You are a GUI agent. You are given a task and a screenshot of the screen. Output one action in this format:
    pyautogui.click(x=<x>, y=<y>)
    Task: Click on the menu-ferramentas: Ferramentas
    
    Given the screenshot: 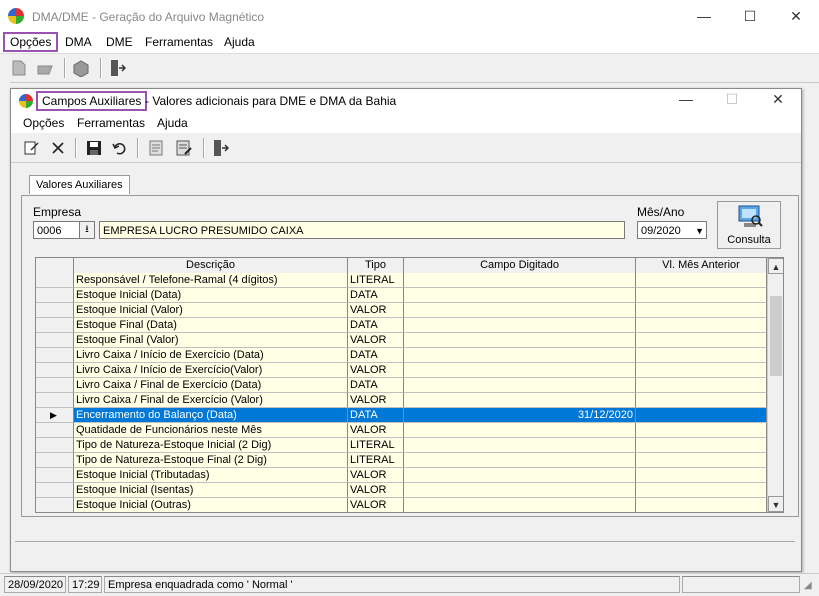 What is the action you would take?
    pyautogui.click(x=179, y=42)
    